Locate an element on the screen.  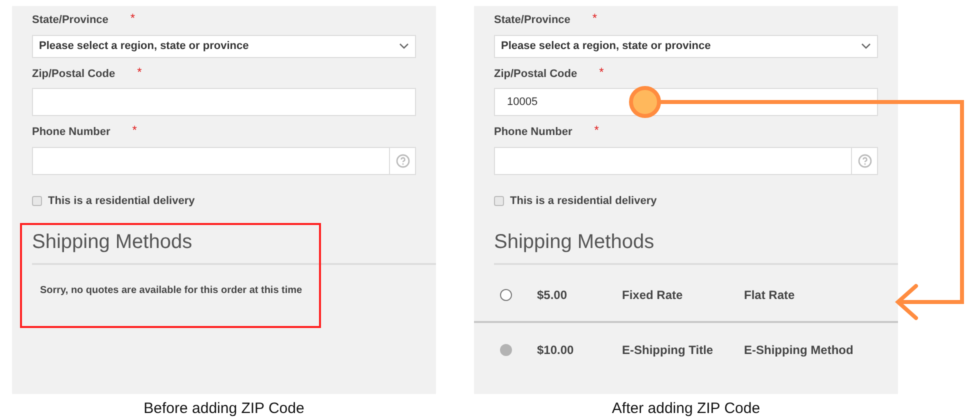
method-name: Flat Rate is located at coordinates (769, 295).